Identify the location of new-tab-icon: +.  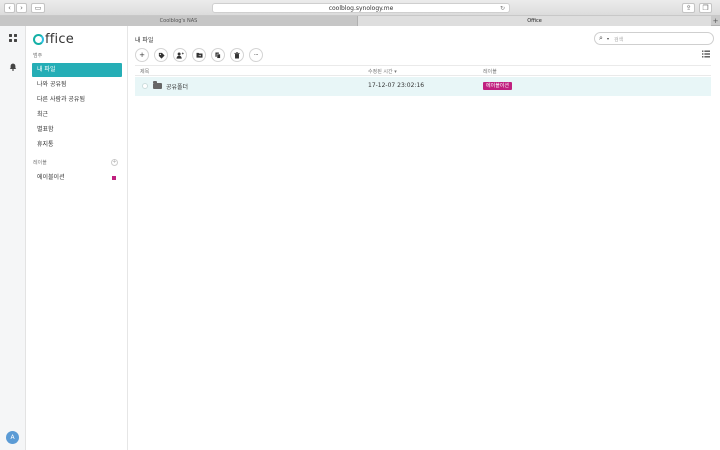
(715, 21).